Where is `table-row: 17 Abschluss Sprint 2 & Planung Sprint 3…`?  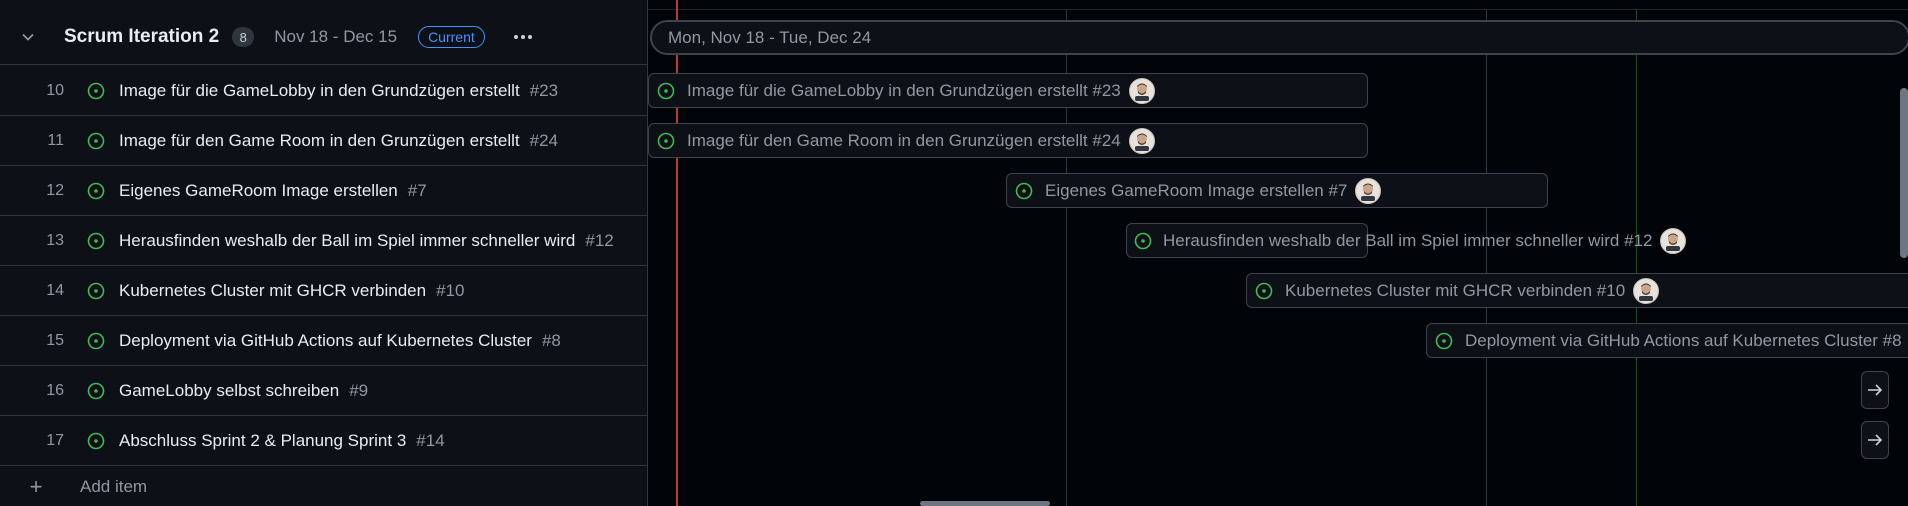 table-row: 17 Abschluss Sprint 2 & Planung Sprint 3… is located at coordinates (324, 441).